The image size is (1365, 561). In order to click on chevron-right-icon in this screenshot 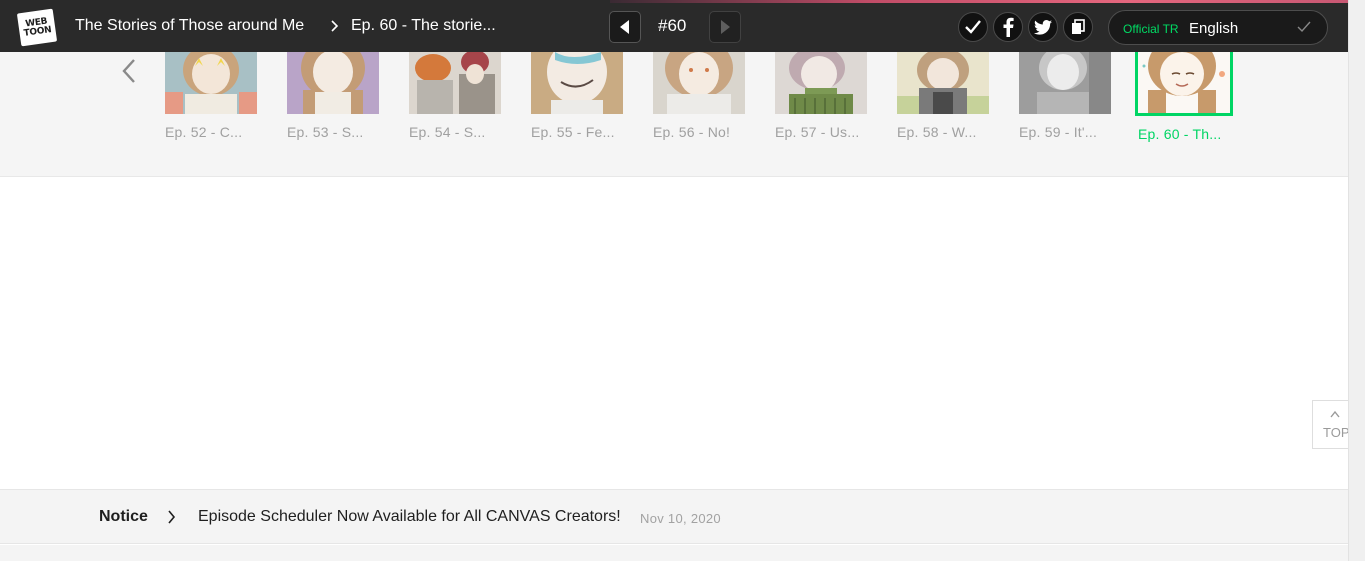, I will do `click(172, 517)`.